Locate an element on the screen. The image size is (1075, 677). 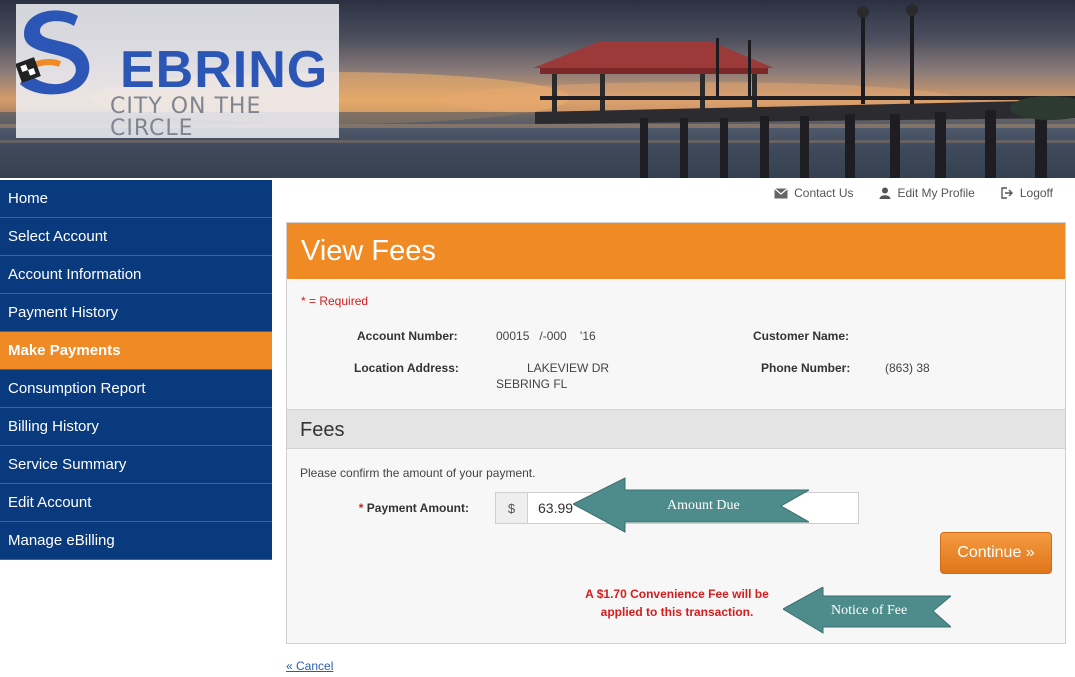
location-address-line2: SEBRING FL is located at coordinates (532, 384).